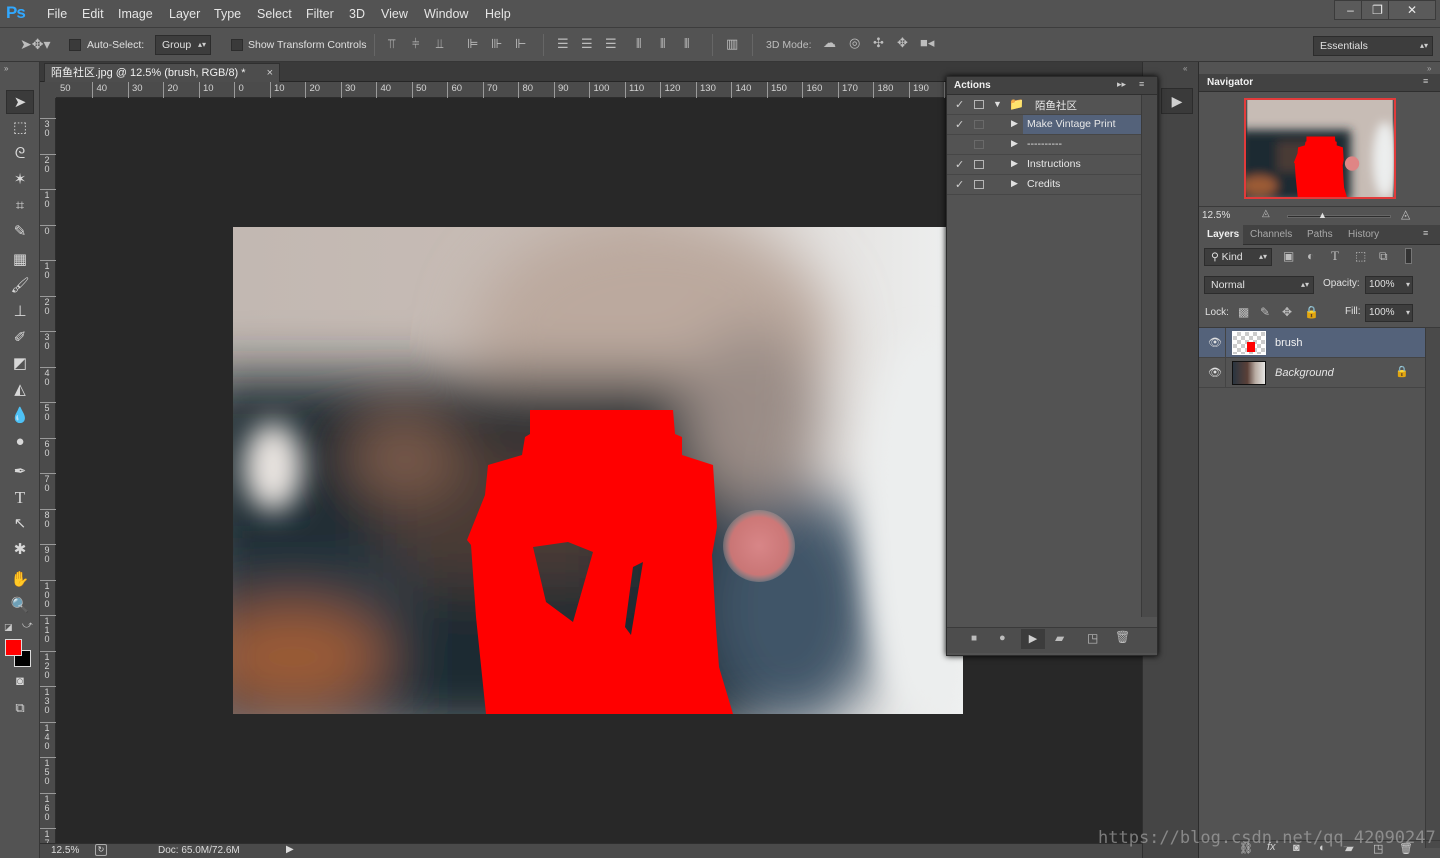 This screenshot has height=858, width=1440. What do you see at coordinates (1408, 256) in the screenshot?
I see `filter-toggle-switch` at bounding box center [1408, 256].